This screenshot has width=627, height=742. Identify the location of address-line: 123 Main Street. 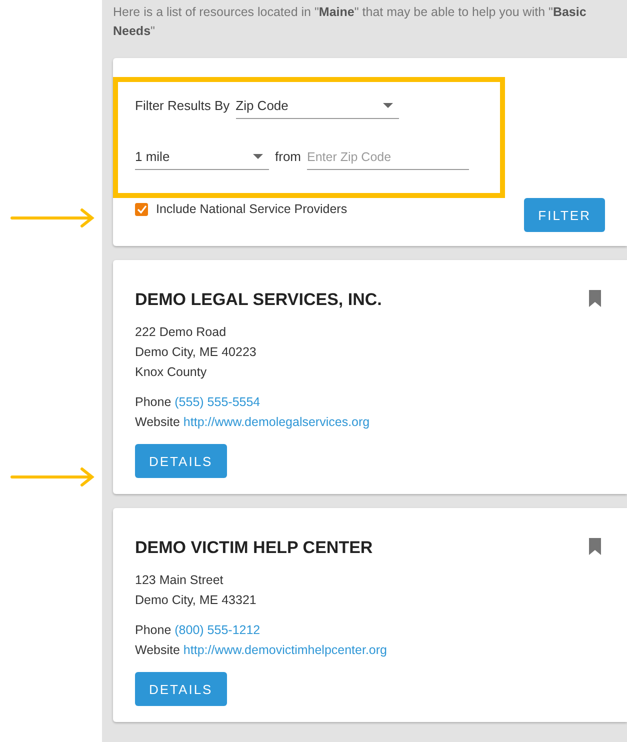
(179, 580).